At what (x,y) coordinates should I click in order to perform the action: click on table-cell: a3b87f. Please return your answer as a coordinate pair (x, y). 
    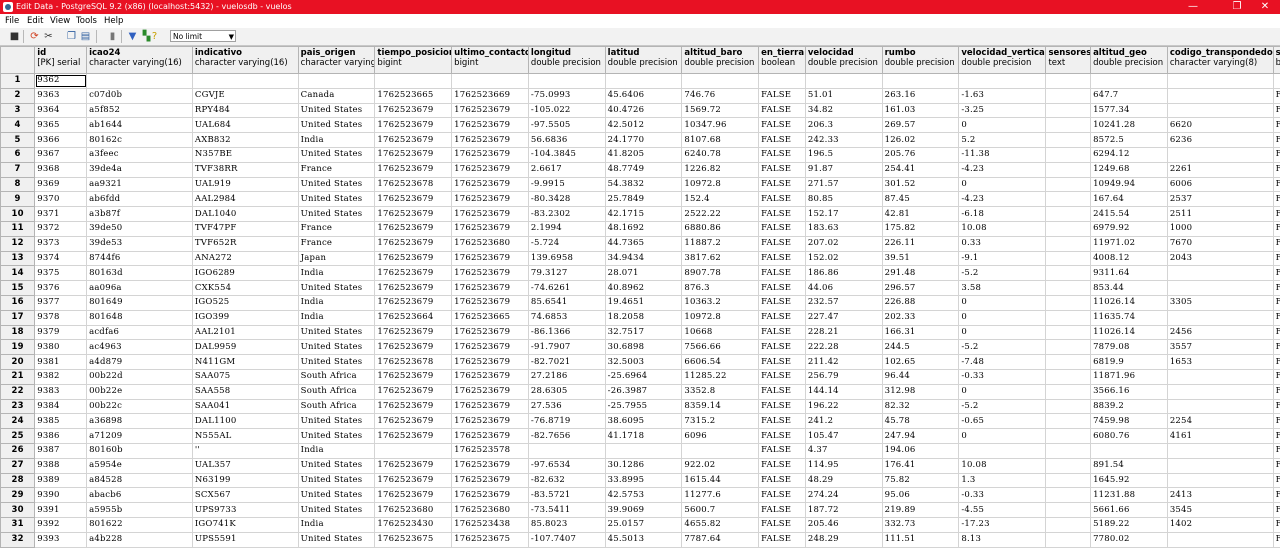
    Looking at the image, I should click on (139, 214).